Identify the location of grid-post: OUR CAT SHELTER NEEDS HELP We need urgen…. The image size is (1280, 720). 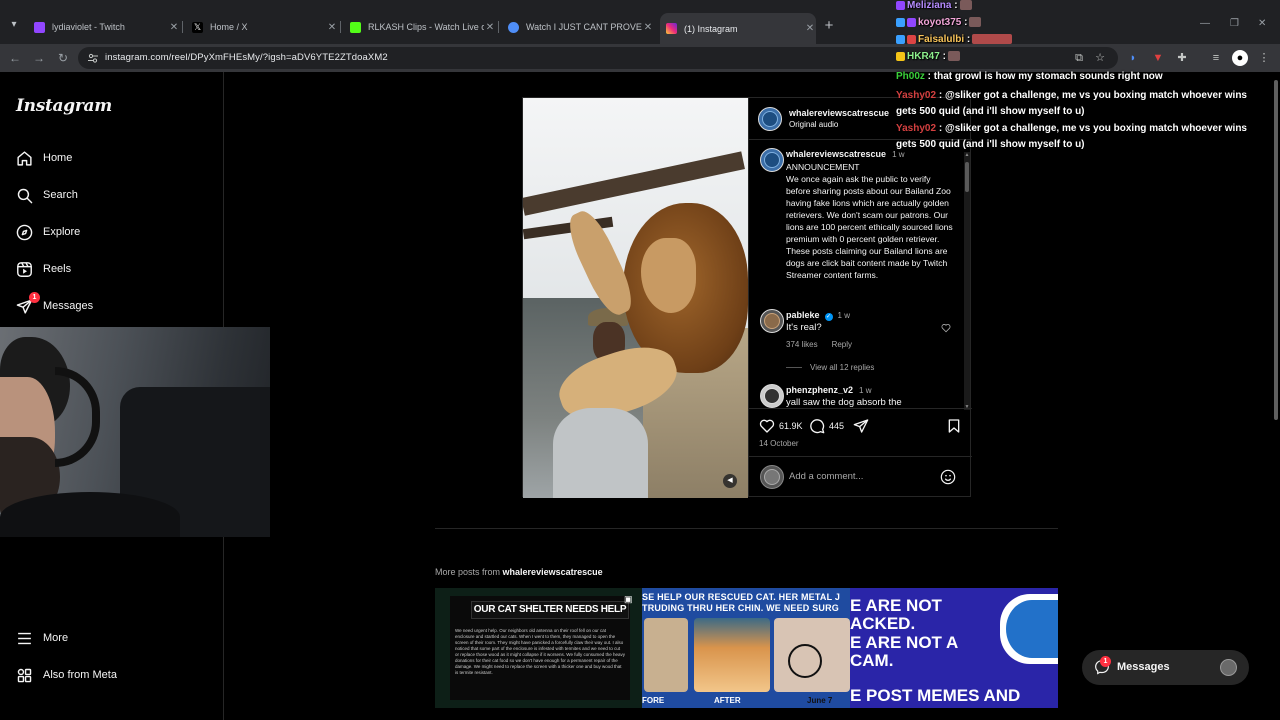
(538, 648).